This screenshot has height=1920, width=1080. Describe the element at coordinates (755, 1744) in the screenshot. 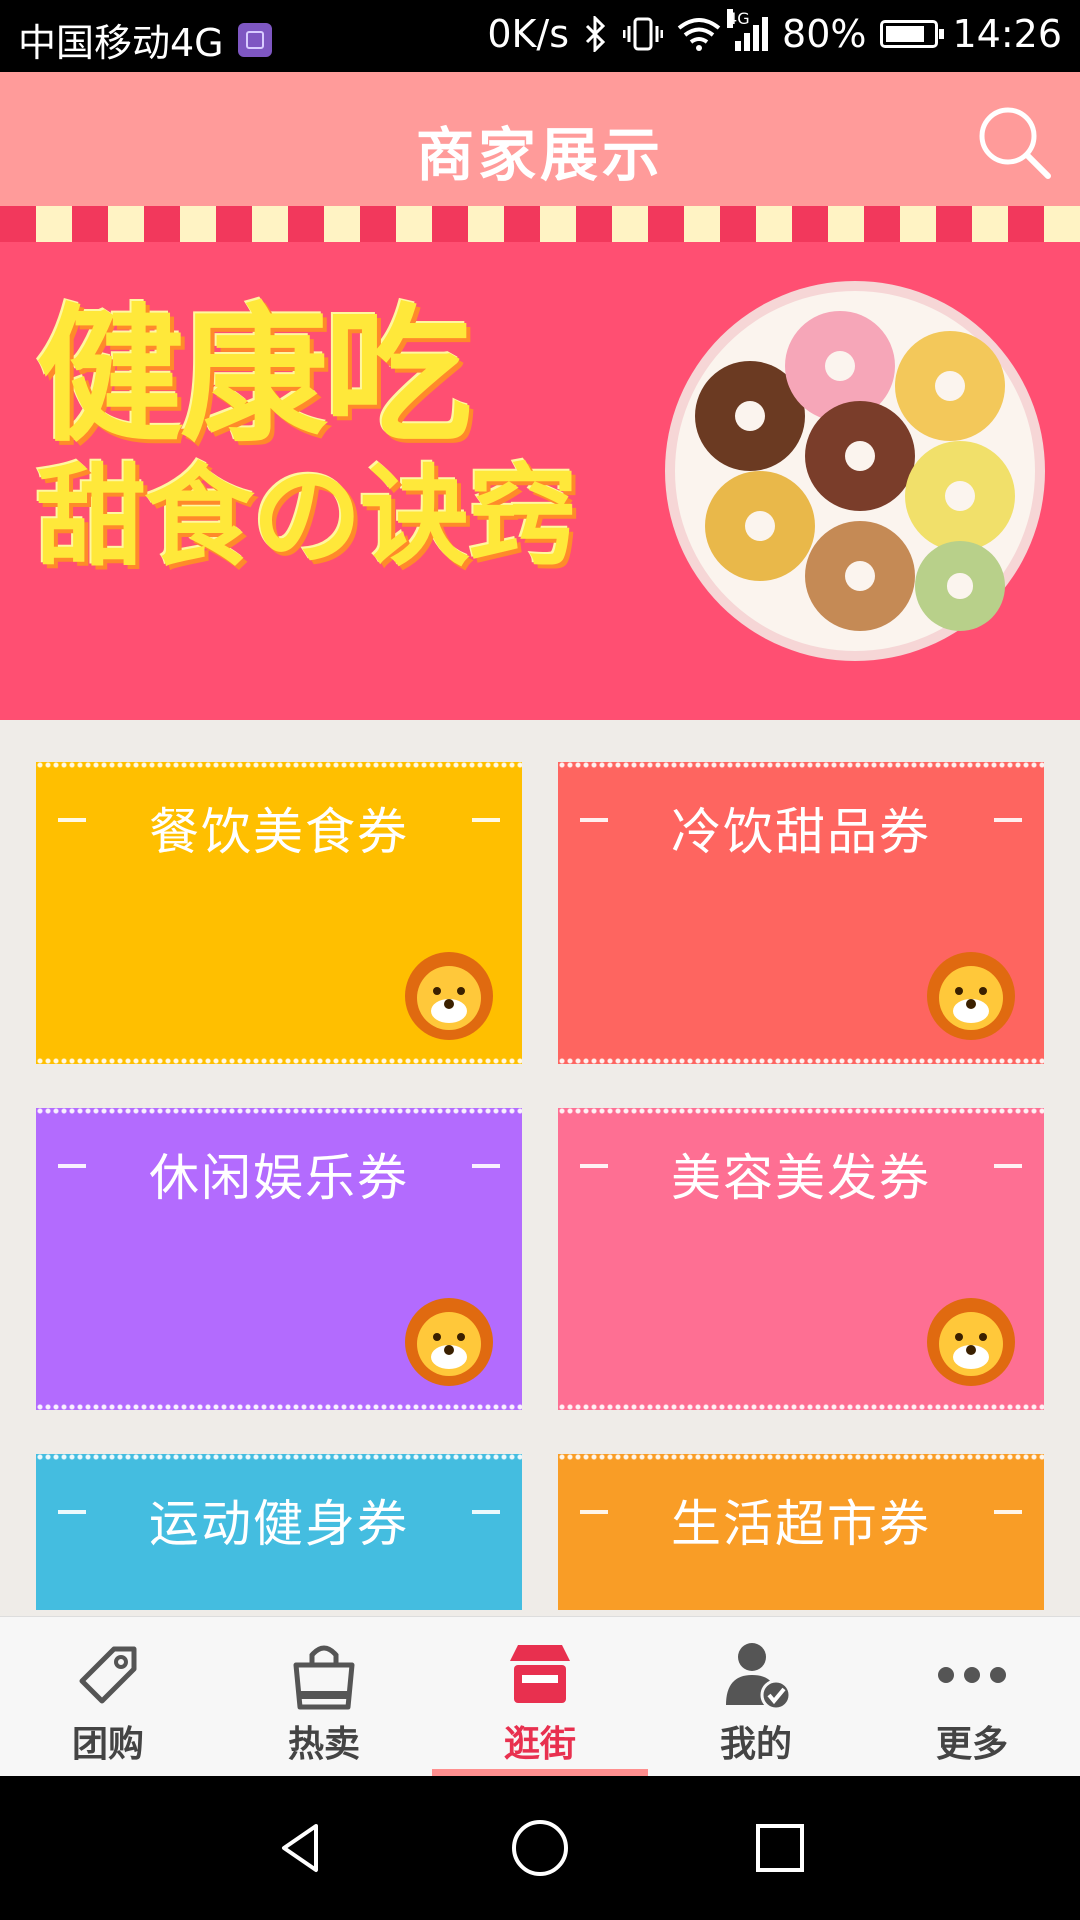

I see `tab-label: 我的` at that location.